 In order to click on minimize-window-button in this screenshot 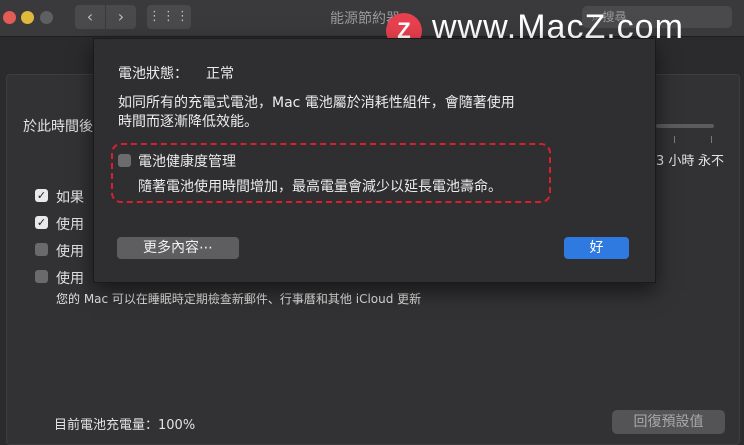, I will do `click(27, 17)`.